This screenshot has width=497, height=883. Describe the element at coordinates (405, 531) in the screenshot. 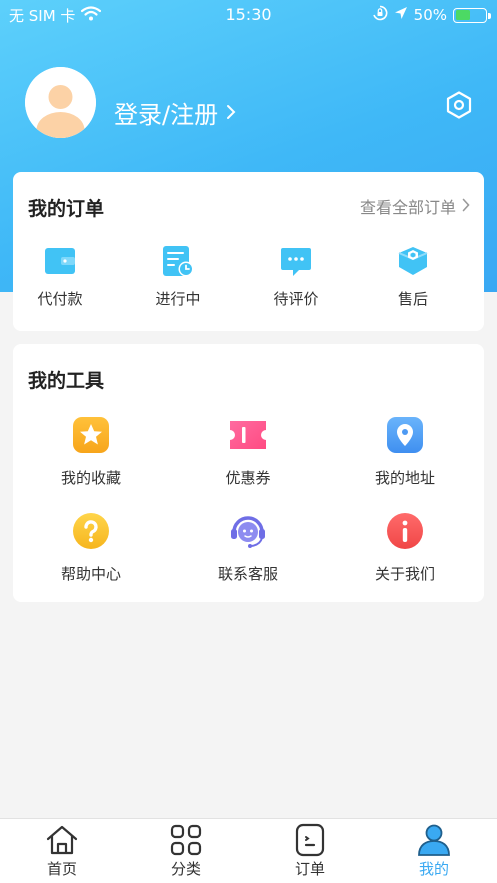

I see `info-icon` at that location.